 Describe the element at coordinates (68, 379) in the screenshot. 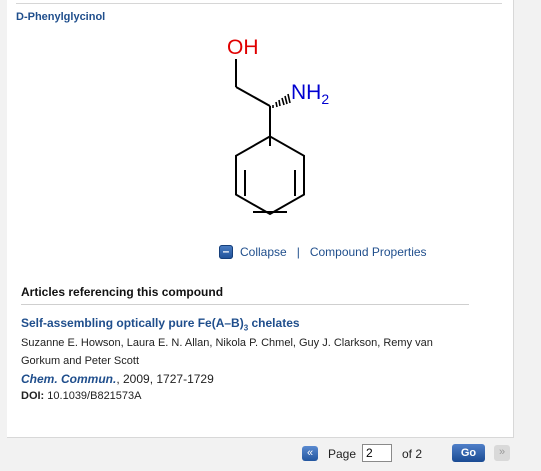

I see `journal-name: Chem. Commun.` at that location.